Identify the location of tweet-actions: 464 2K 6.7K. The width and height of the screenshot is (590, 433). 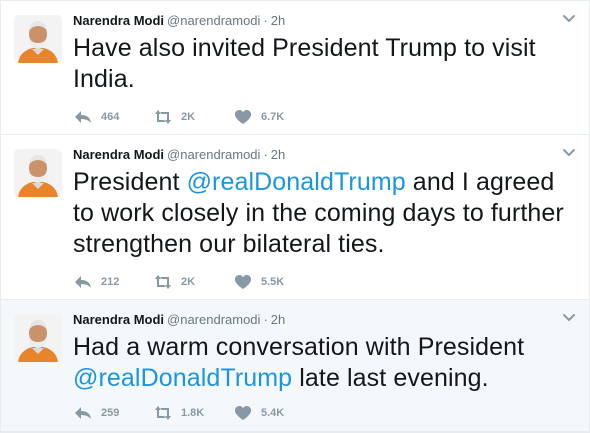
(193, 117).